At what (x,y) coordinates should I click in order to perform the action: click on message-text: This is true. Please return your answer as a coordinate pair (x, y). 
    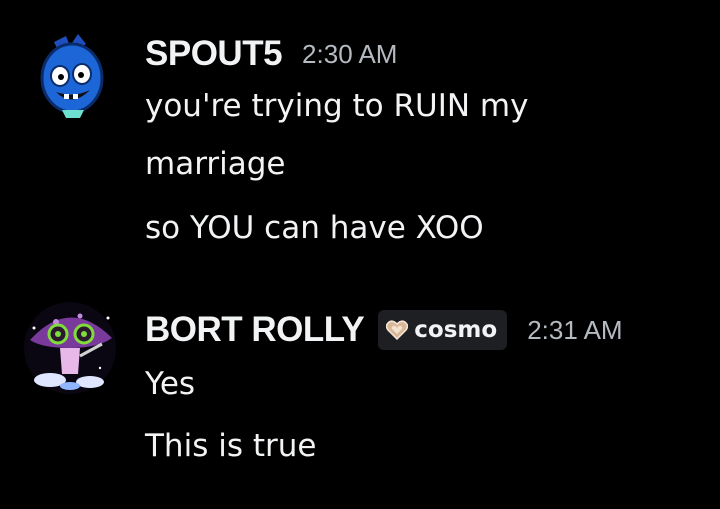
    Looking at the image, I should click on (231, 446).